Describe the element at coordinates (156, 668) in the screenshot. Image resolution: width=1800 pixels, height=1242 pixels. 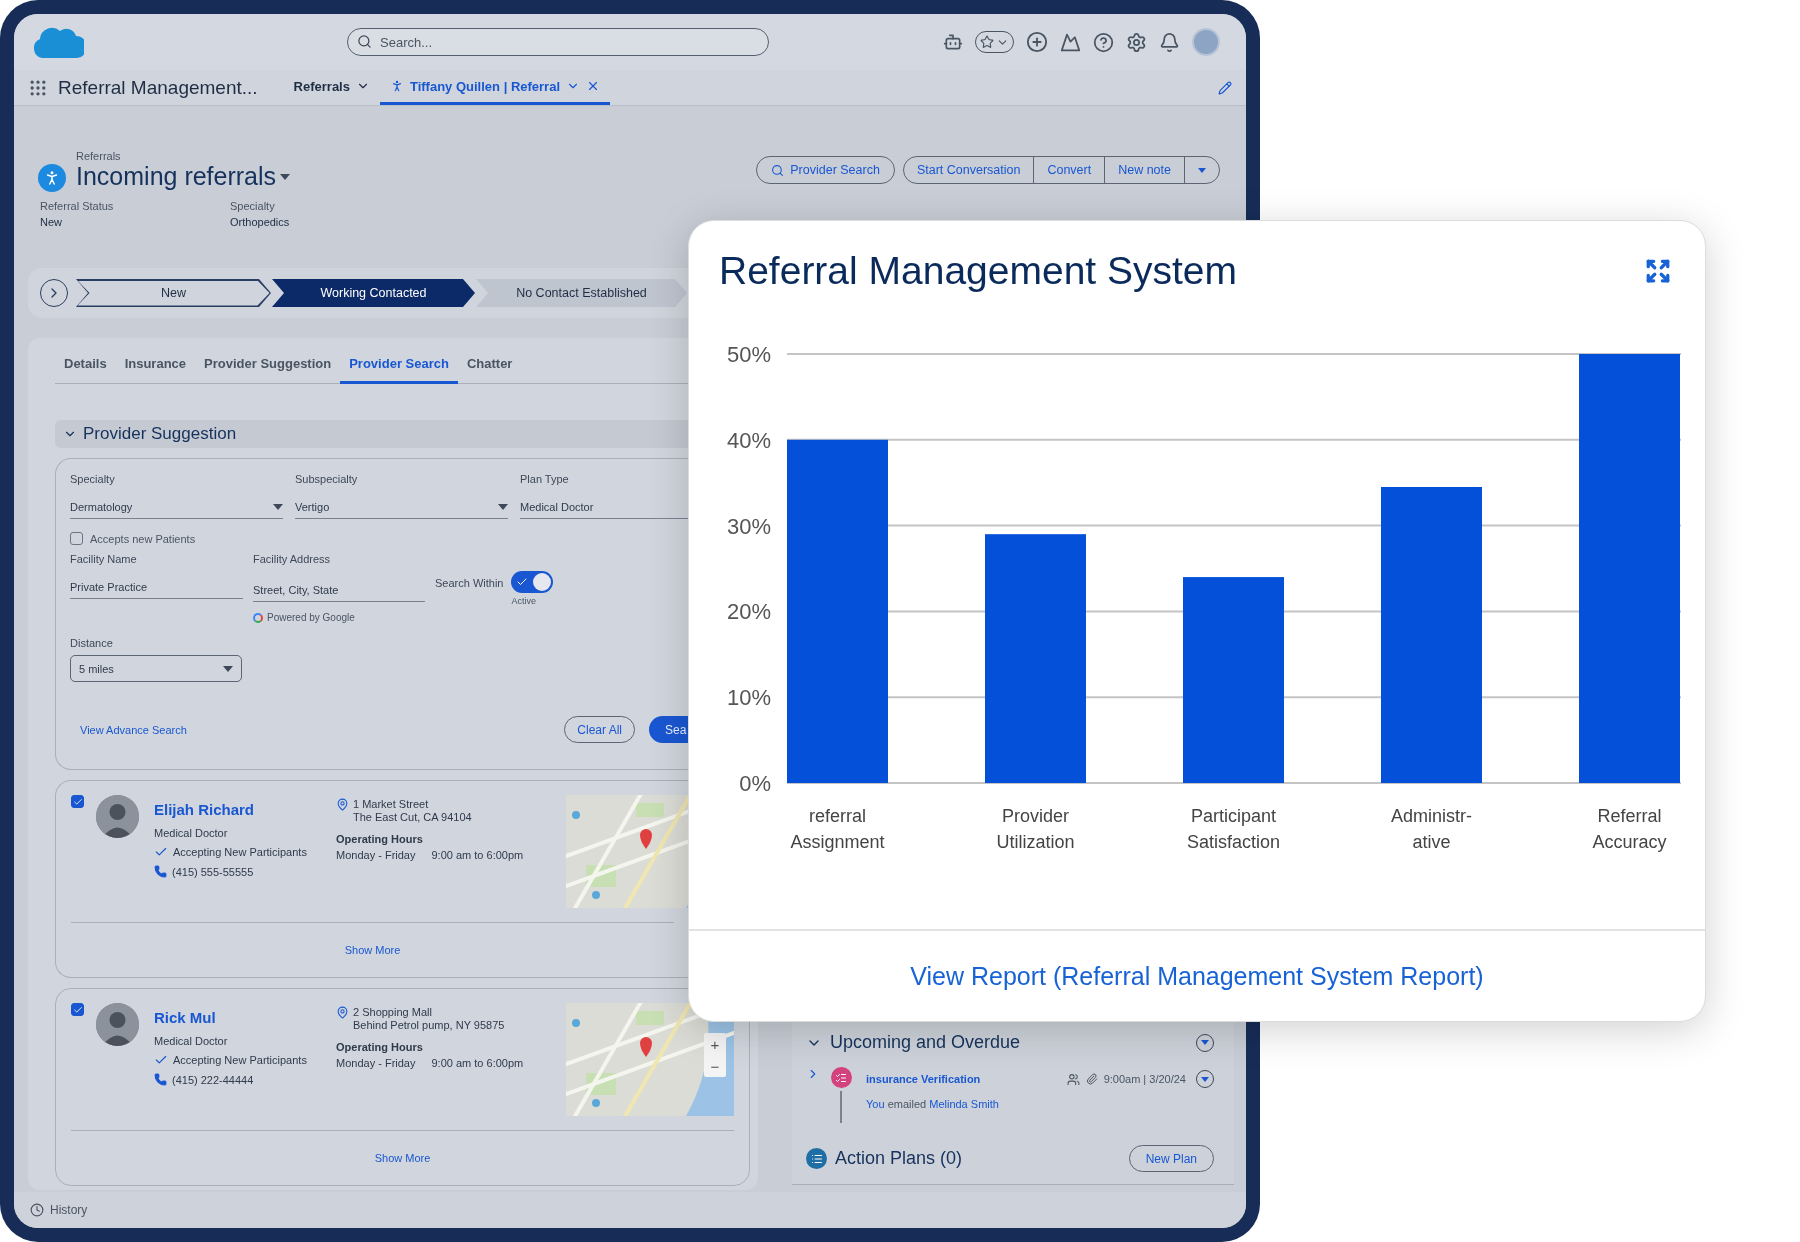
I see `select-field: 5 miles` at that location.